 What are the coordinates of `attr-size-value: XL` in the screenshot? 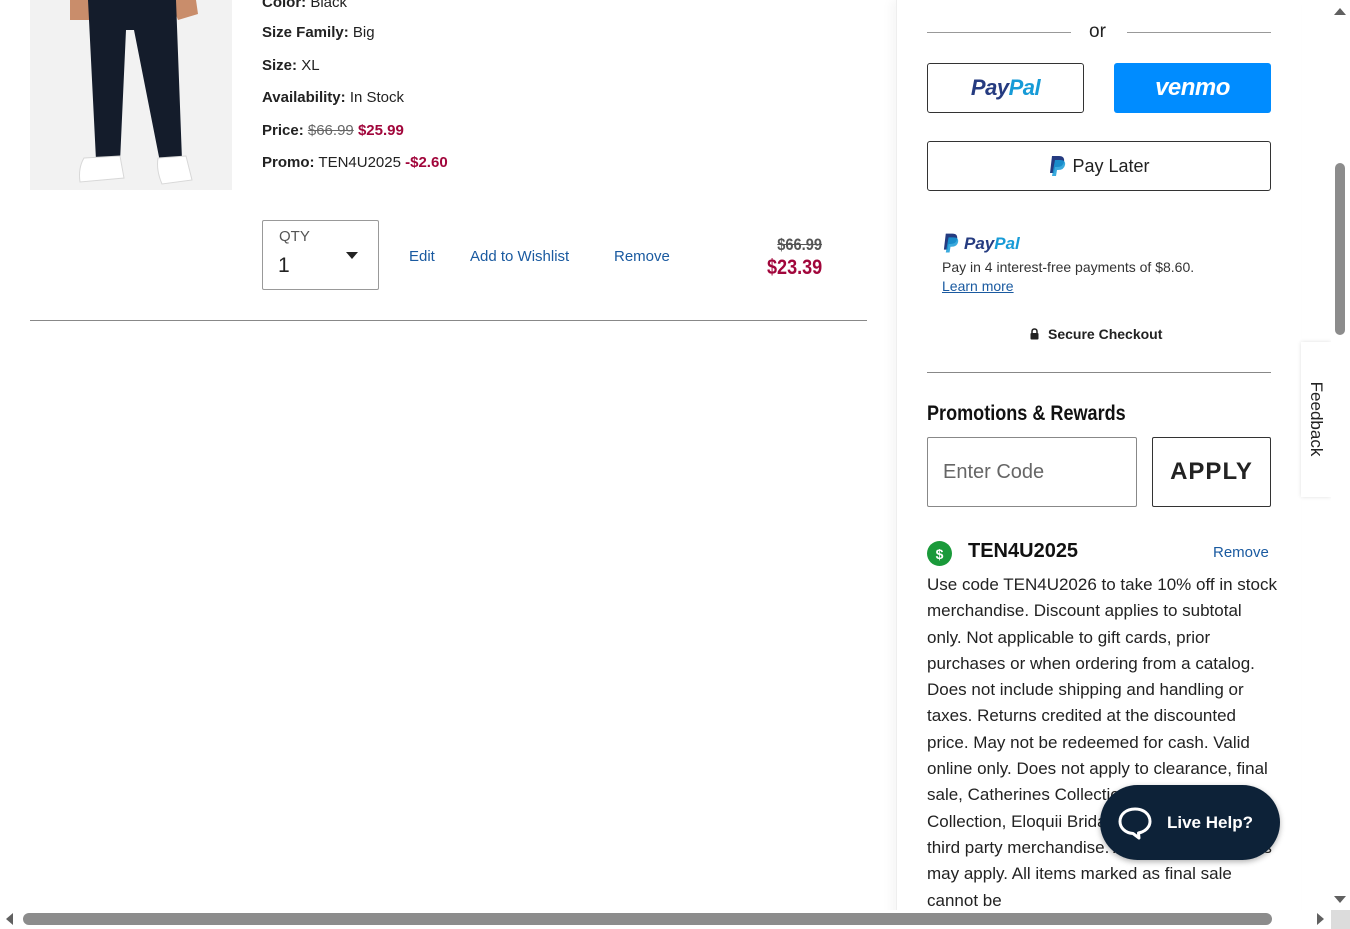 It's located at (310, 65).